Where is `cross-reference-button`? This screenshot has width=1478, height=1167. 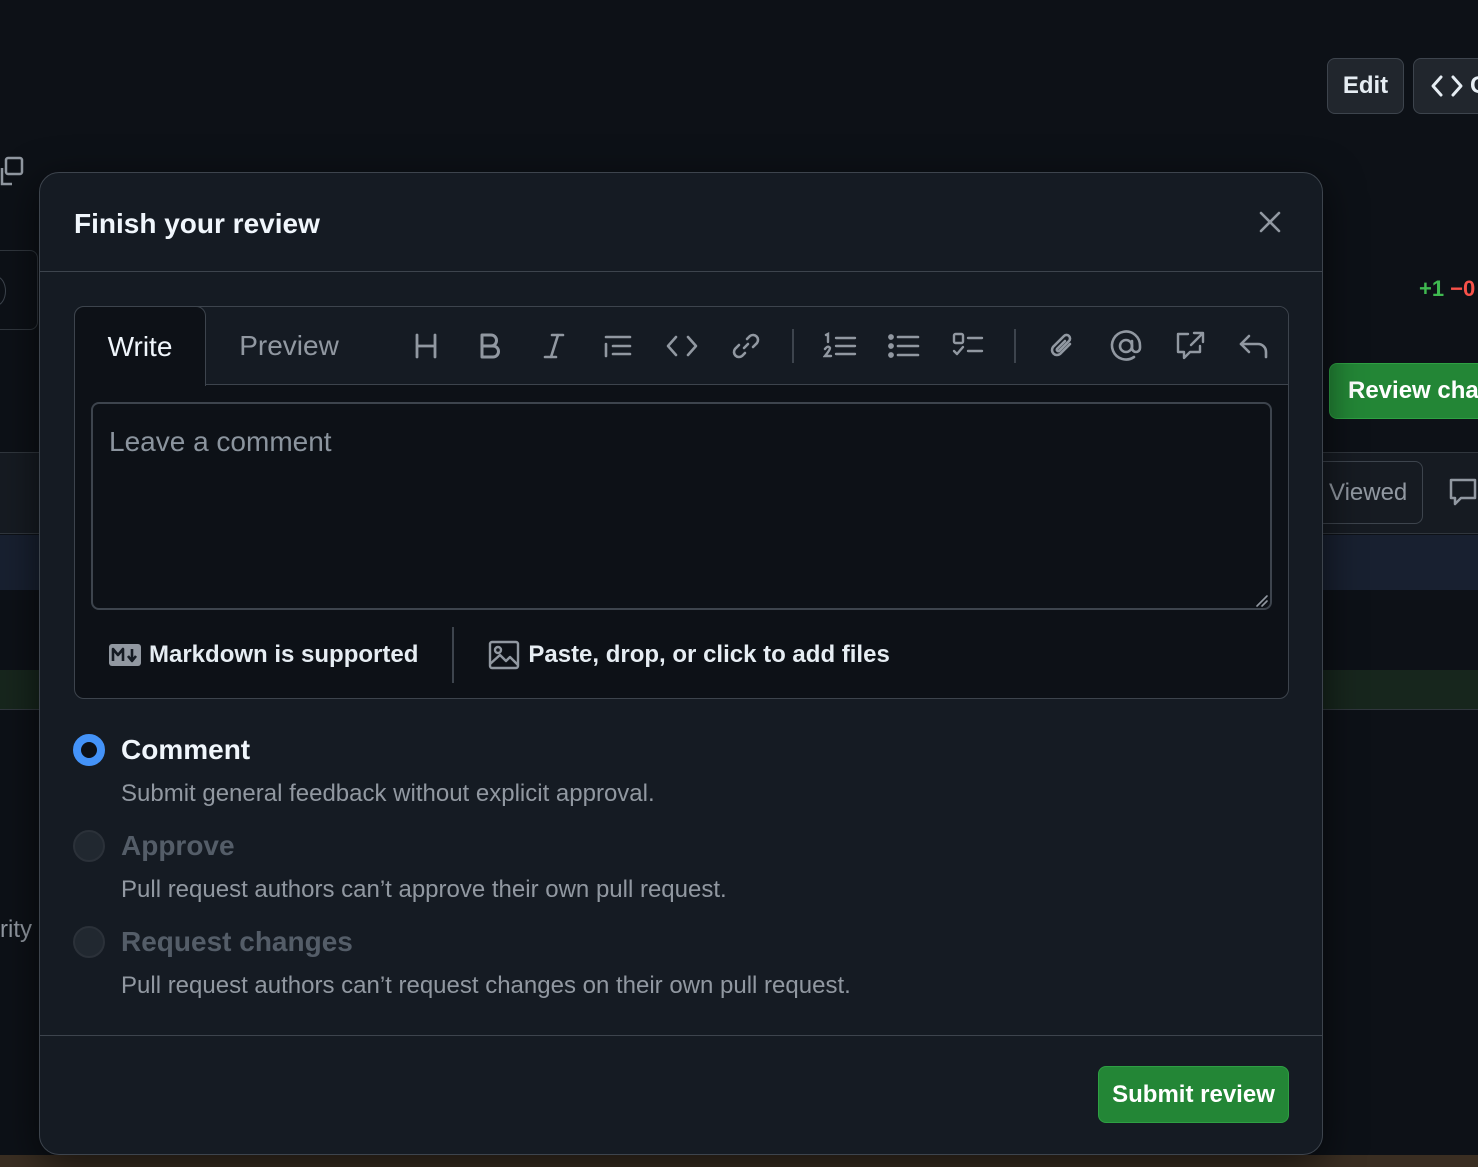
cross-reference-button is located at coordinates (1190, 346).